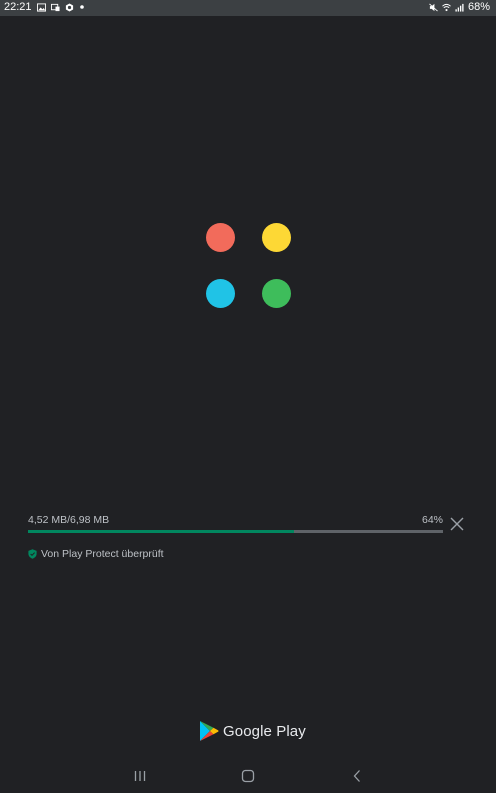  What do you see at coordinates (433, 7) in the screenshot?
I see `mute-icon` at bounding box center [433, 7].